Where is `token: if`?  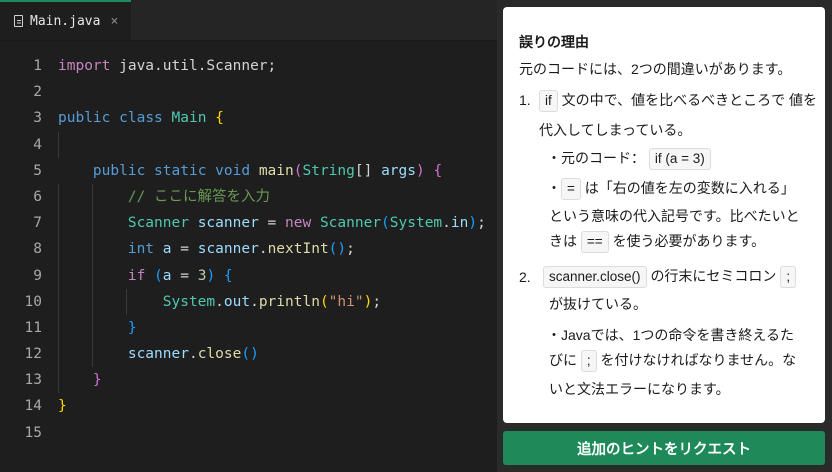 token: if is located at coordinates (136, 275).